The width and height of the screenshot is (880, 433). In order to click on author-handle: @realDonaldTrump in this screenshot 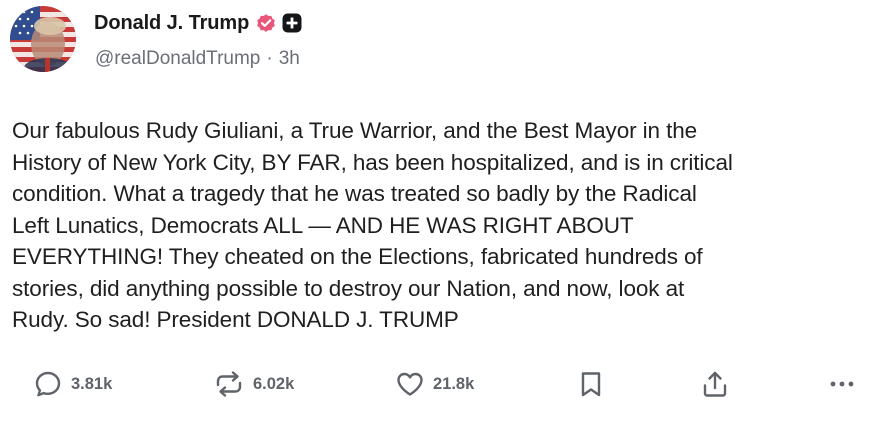, I will do `click(177, 59)`.